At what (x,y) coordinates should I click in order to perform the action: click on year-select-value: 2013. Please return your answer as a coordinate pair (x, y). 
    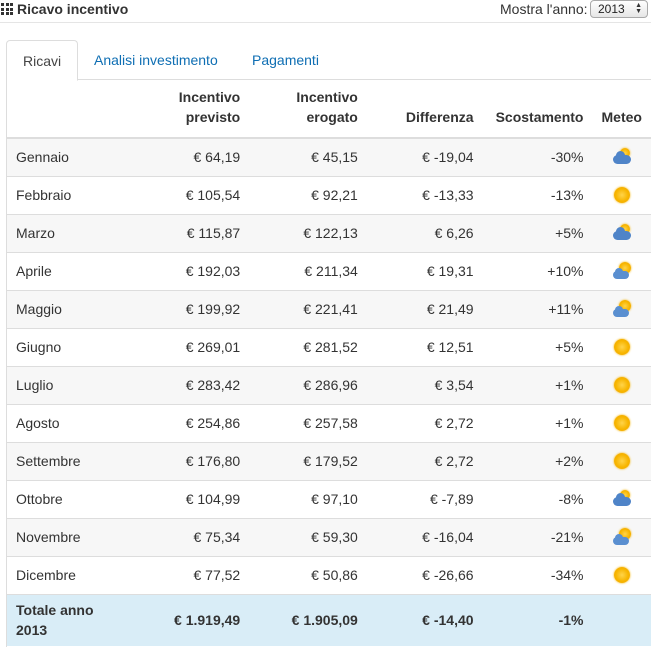
    Looking at the image, I should click on (611, 9).